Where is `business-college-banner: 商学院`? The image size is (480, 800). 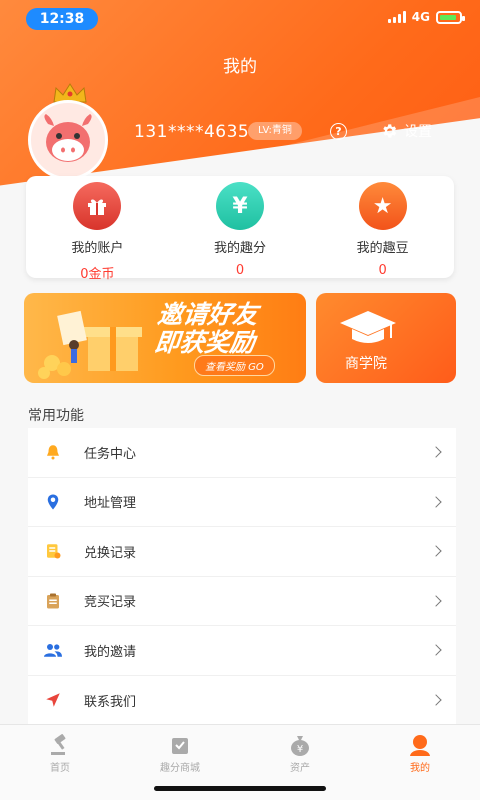
business-college-banner: 商学院 is located at coordinates (386, 338).